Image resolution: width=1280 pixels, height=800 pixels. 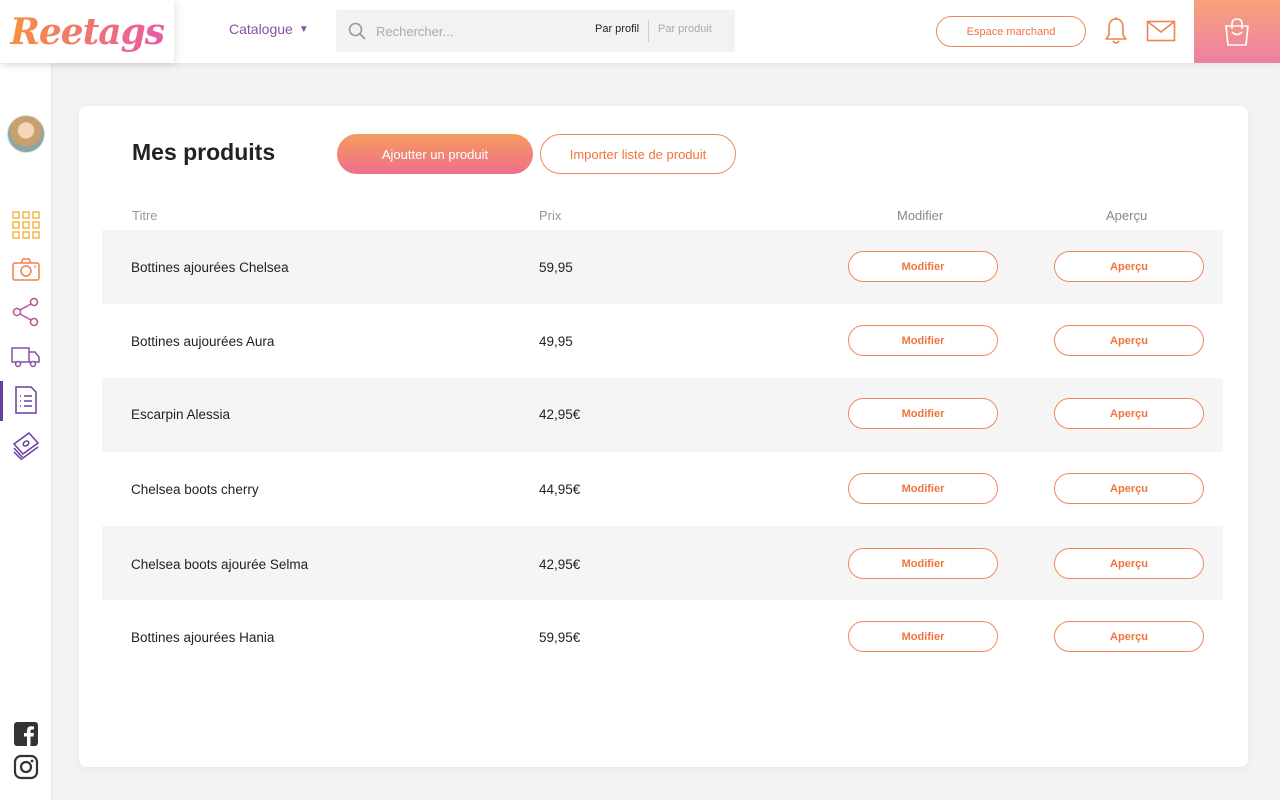 What do you see at coordinates (261, 29) in the screenshot?
I see `catalogue-label: Catalogue` at bounding box center [261, 29].